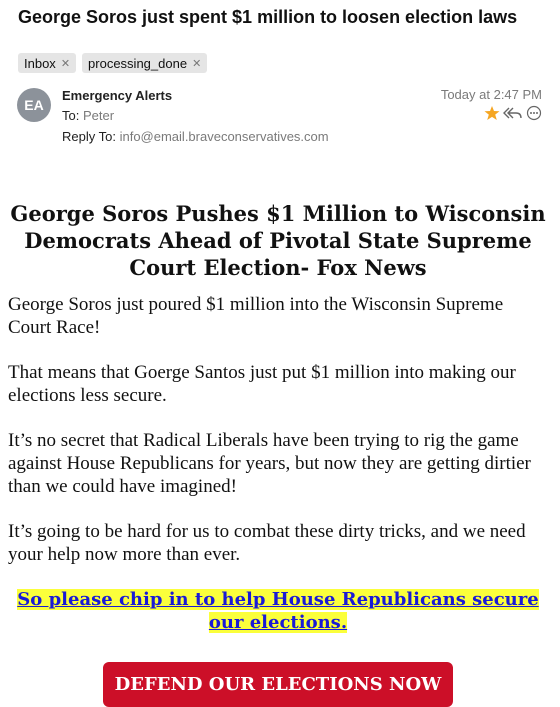 This screenshot has width=560, height=707. What do you see at coordinates (224, 136) in the screenshot?
I see `reply-to-address: info@email.braveconservatives.com` at bounding box center [224, 136].